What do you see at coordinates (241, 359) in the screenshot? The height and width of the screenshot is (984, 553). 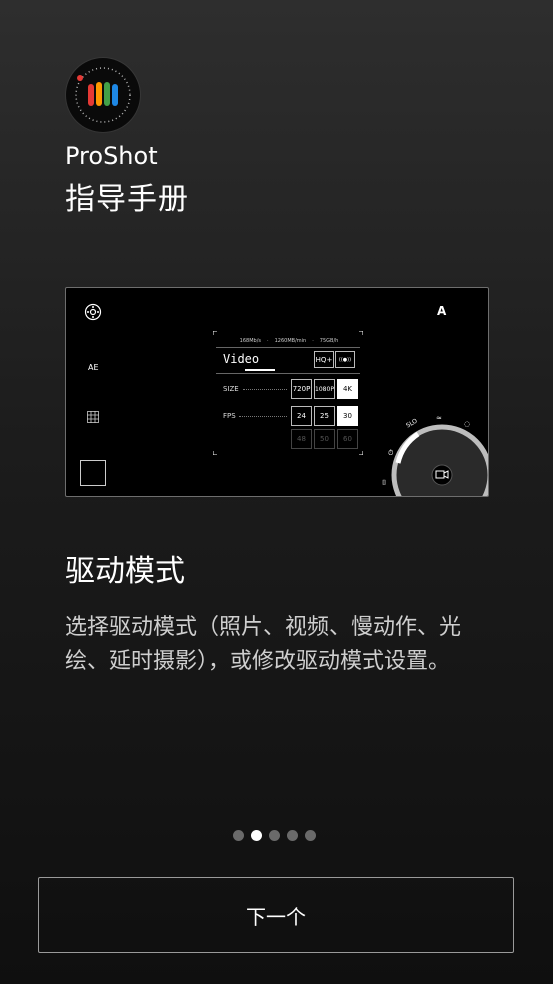 I see `mode-label: Video` at bounding box center [241, 359].